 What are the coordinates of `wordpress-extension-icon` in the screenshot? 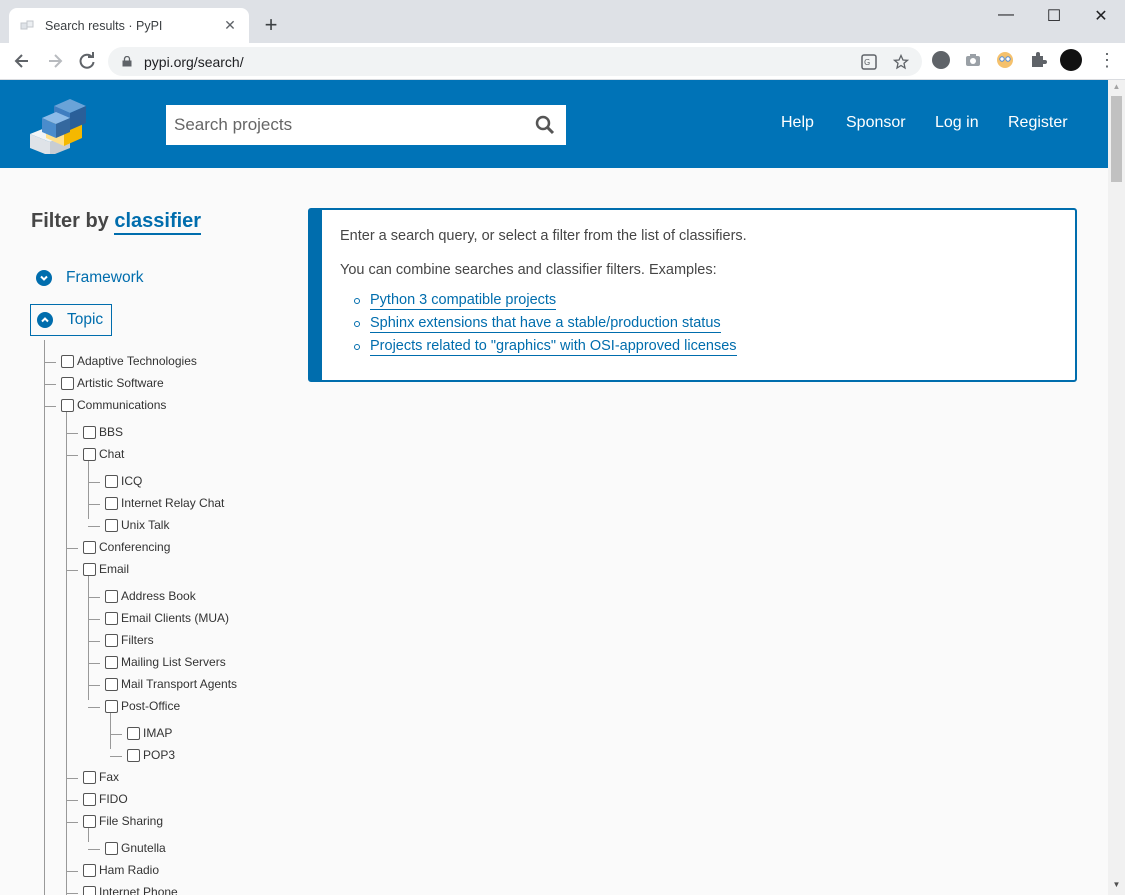 It's located at (941, 60).